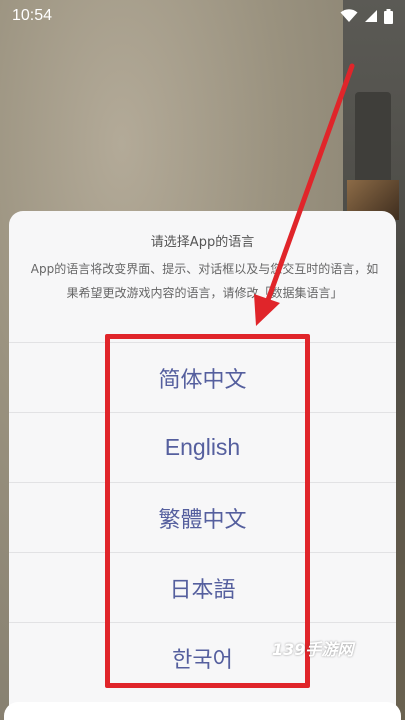 This screenshot has width=405, height=720. Describe the element at coordinates (202, 711) in the screenshot. I see `bottom-card` at that location.